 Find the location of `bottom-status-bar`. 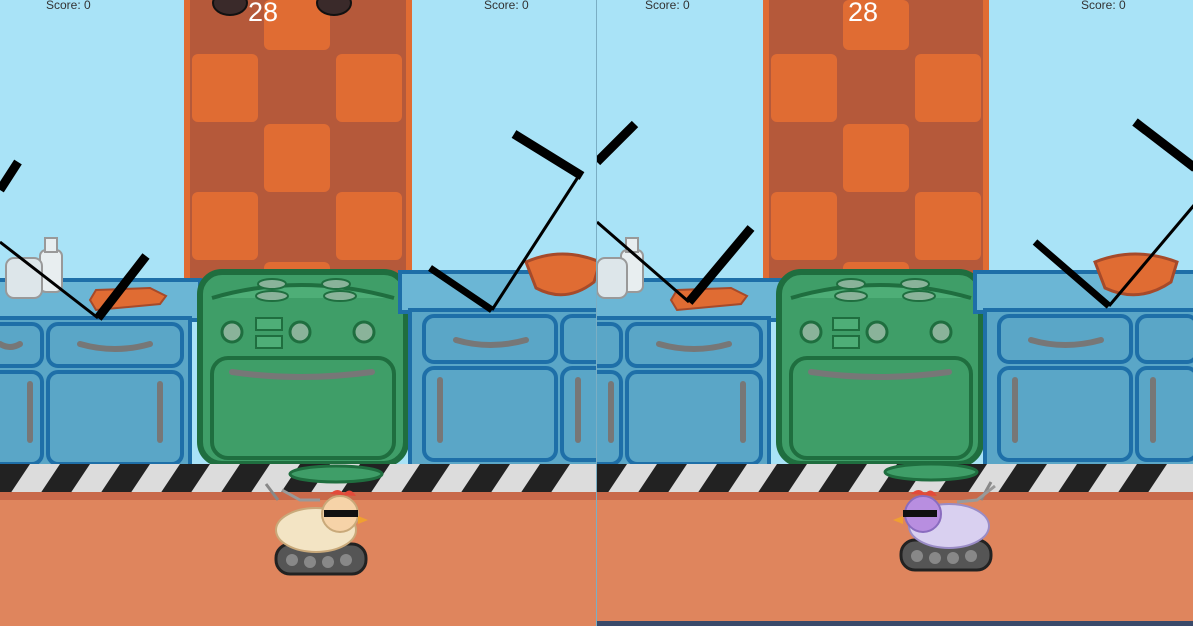

bottom-status-bar is located at coordinates (895, 623).